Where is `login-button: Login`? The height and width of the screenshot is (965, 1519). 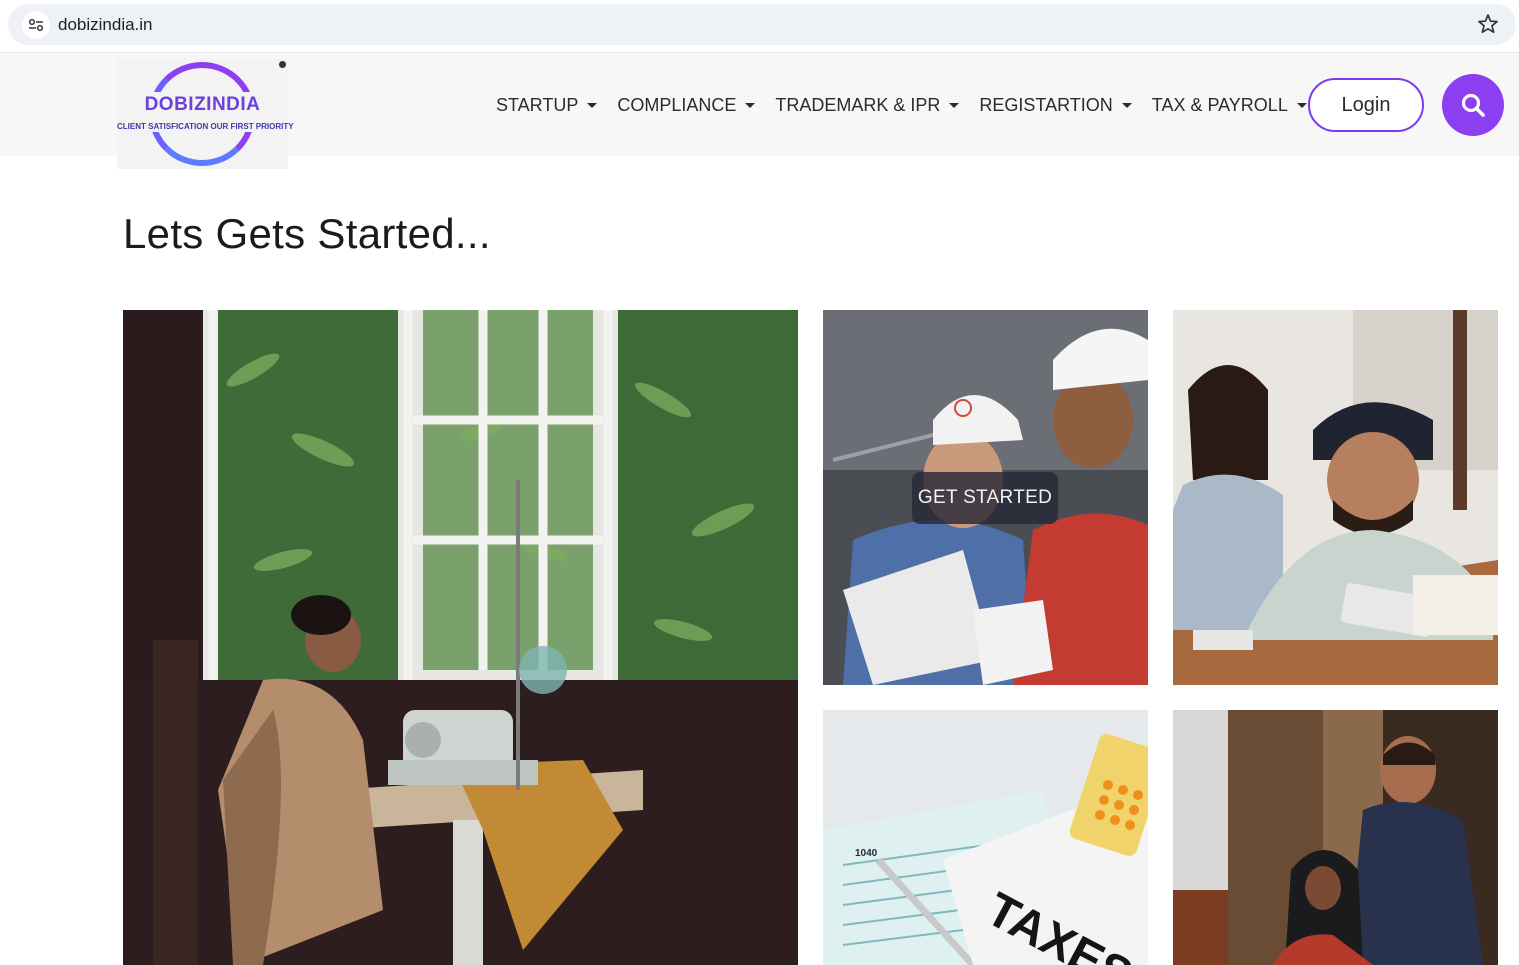 login-button: Login is located at coordinates (1366, 105).